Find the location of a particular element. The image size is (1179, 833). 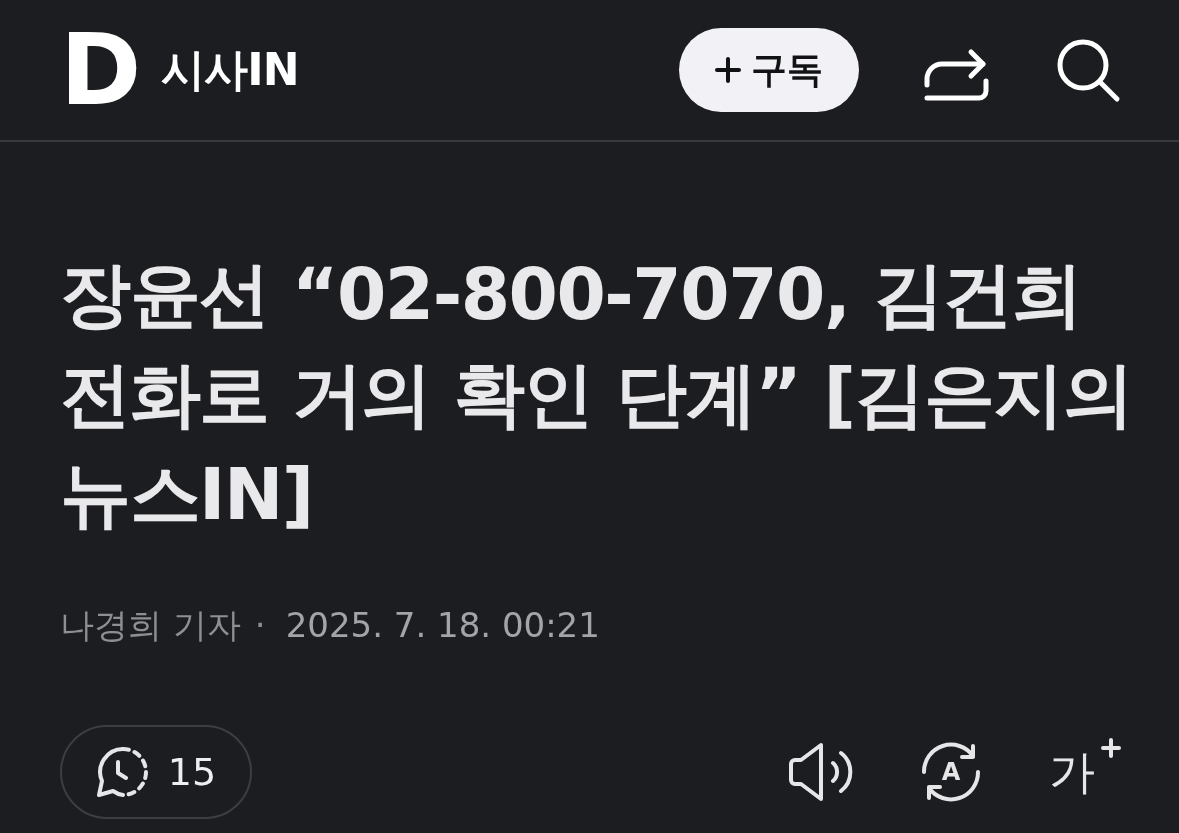

search-button is located at coordinates (1088, 70).